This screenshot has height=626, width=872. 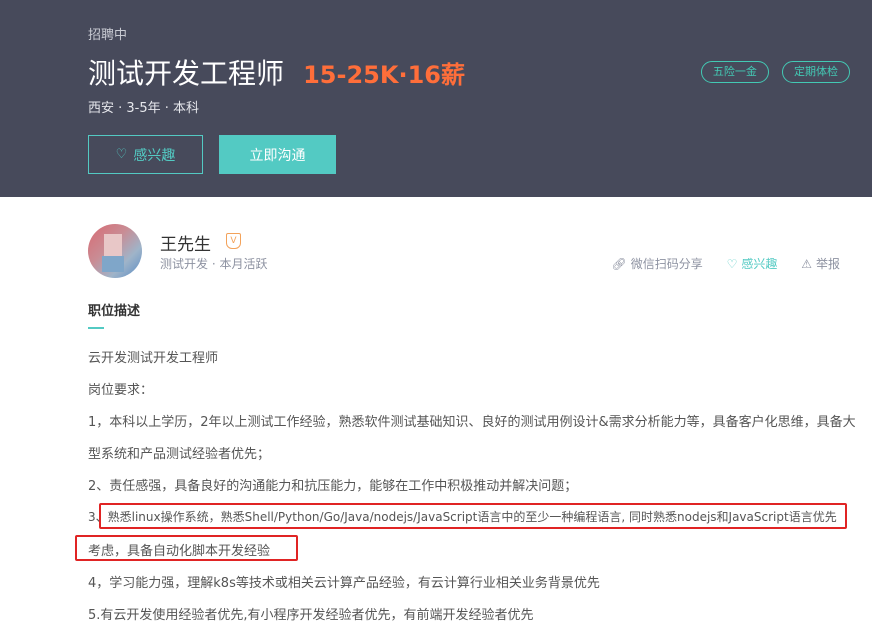 I want to click on share-button: 🔗︎ 微信扫码分享, so click(x=657, y=263).